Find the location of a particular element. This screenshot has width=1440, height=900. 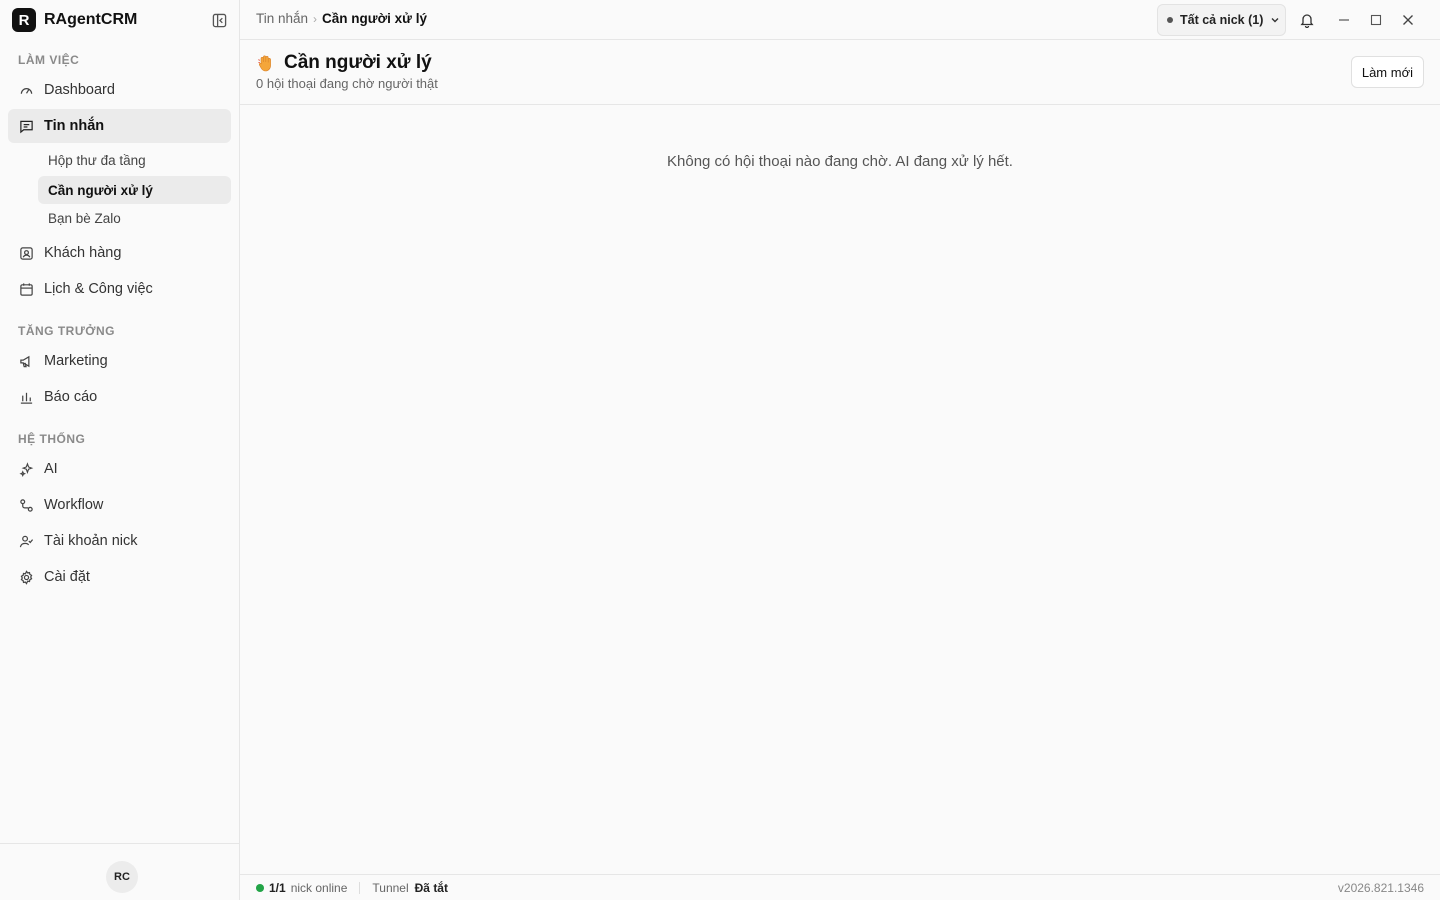

raised-hand-icon is located at coordinates (266, 63).